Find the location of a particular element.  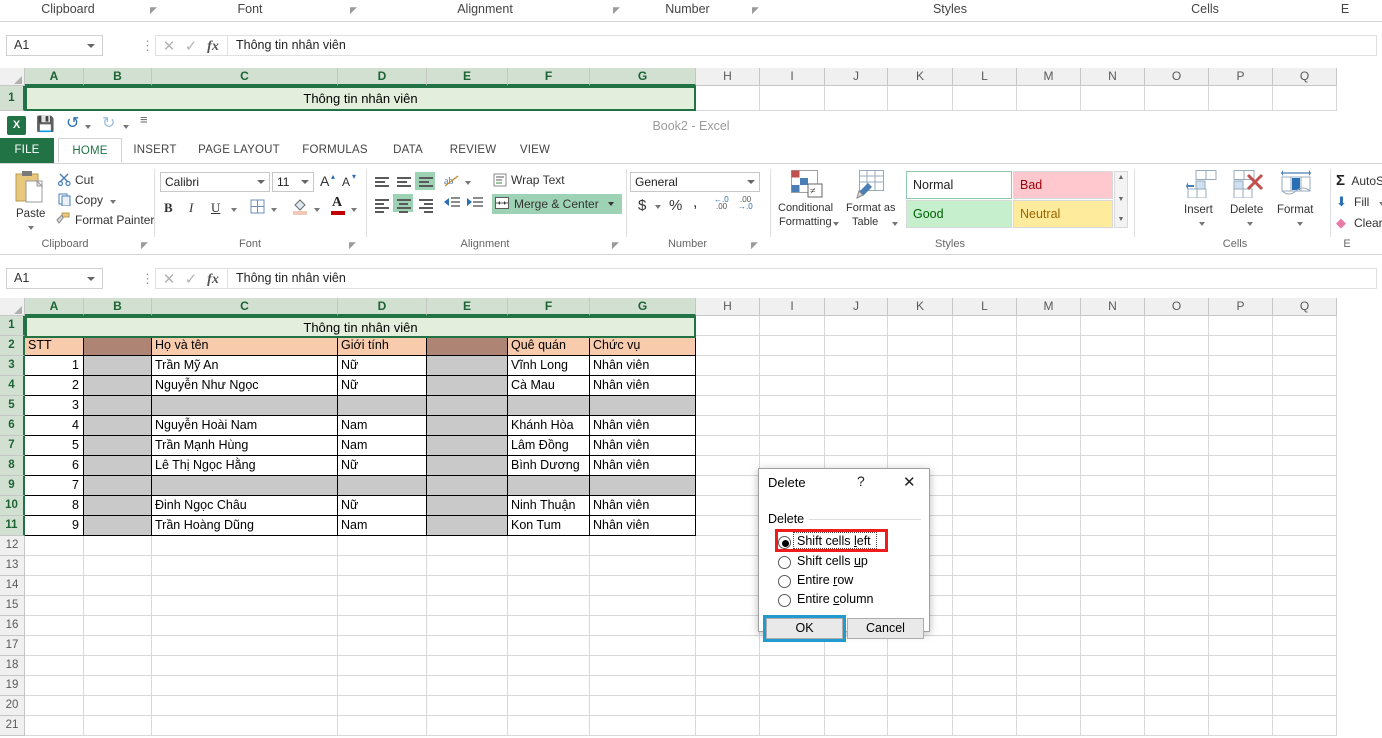

number-dialog-launcher-top: ◤ is located at coordinates (755, 10).